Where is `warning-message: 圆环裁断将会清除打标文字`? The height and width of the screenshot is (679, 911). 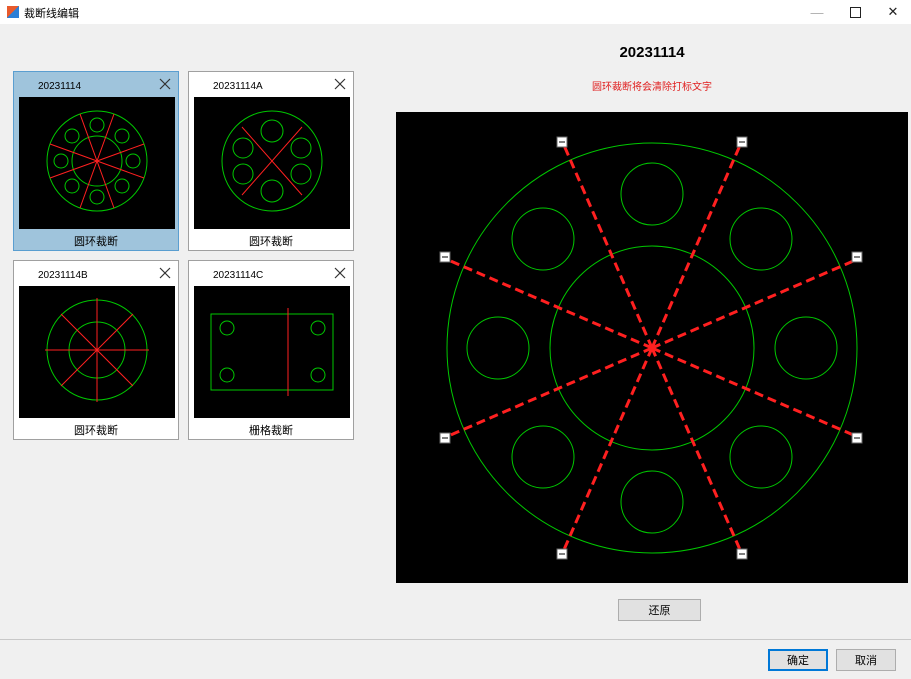 warning-message: 圆环裁断将会清除打标文字 is located at coordinates (652, 87).